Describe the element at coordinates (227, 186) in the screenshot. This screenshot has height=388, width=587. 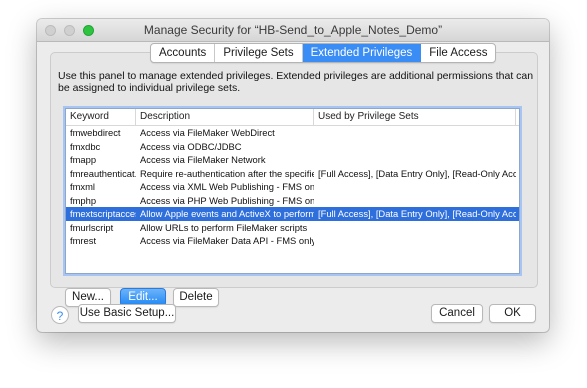
I see `cell-description: Access via XML Web Publishing - FMS only` at that location.